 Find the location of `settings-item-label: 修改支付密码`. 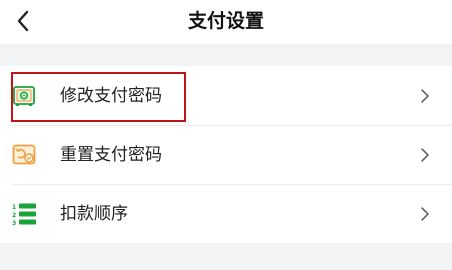

settings-item-label: 修改支付密码 is located at coordinates (111, 96).